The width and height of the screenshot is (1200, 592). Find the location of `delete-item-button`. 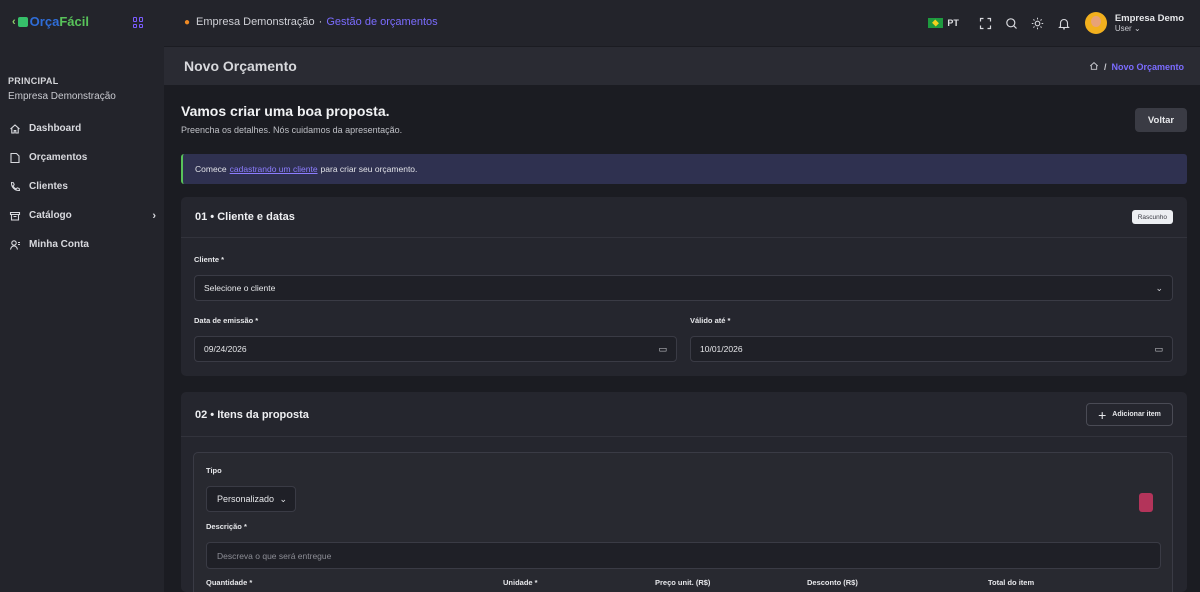

delete-item-button is located at coordinates (1146, 502).